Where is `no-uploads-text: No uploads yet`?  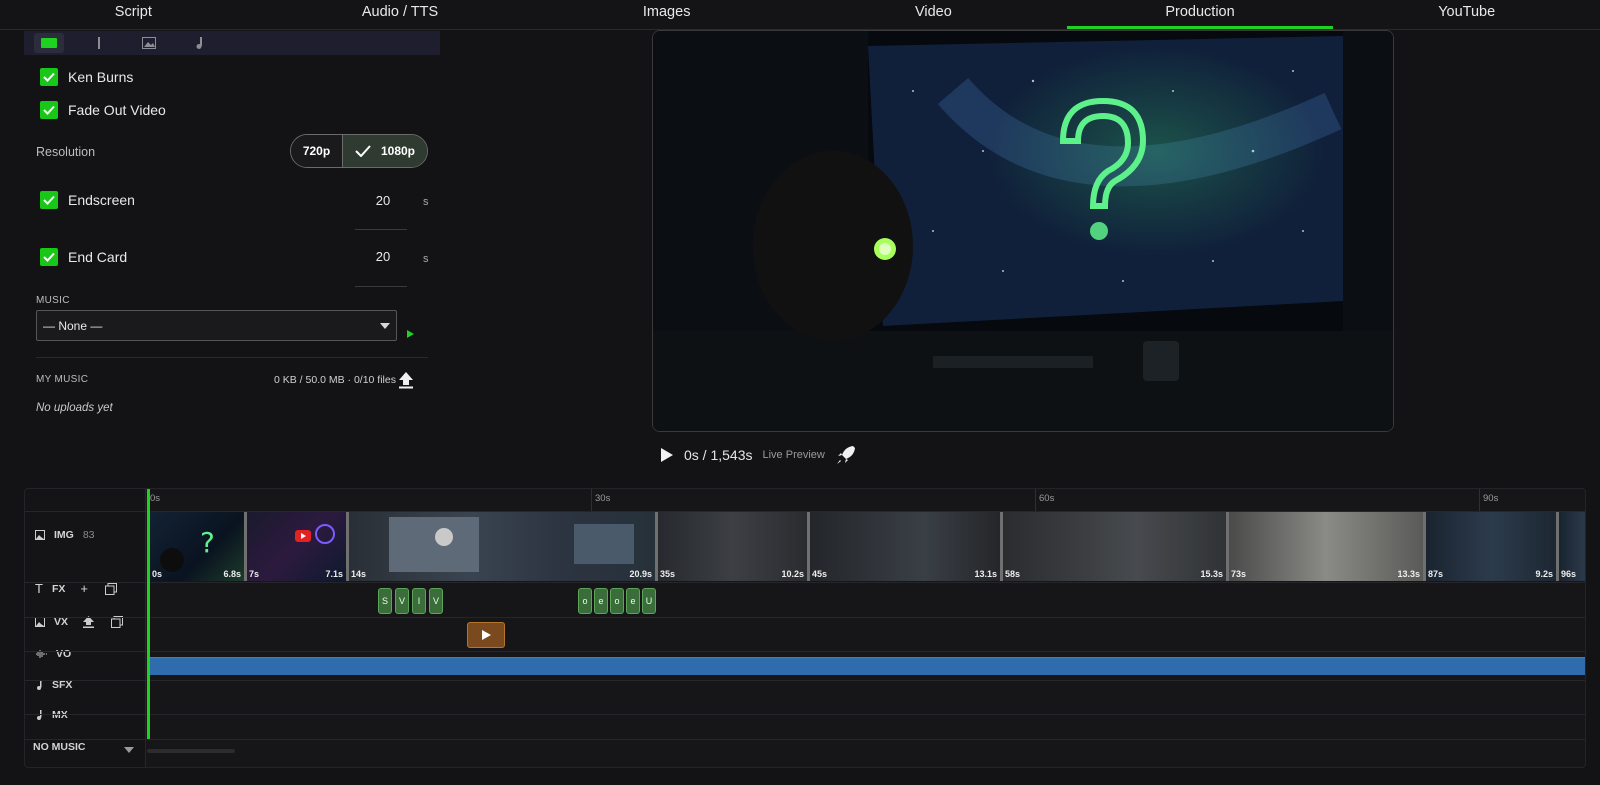 no-uploads-text: No uploads yet is located at coordinates (74, 408).